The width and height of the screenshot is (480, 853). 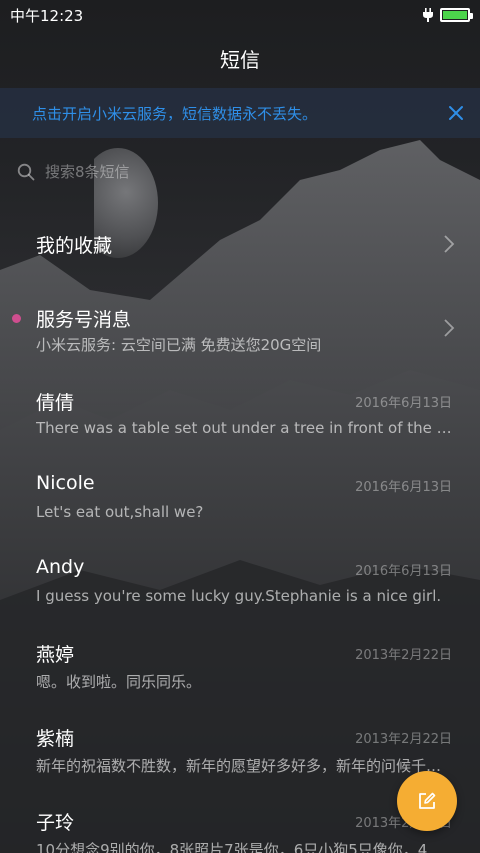 I want to click on message-preview: Let's eat out,shall we?, so click(x=120, y=512).